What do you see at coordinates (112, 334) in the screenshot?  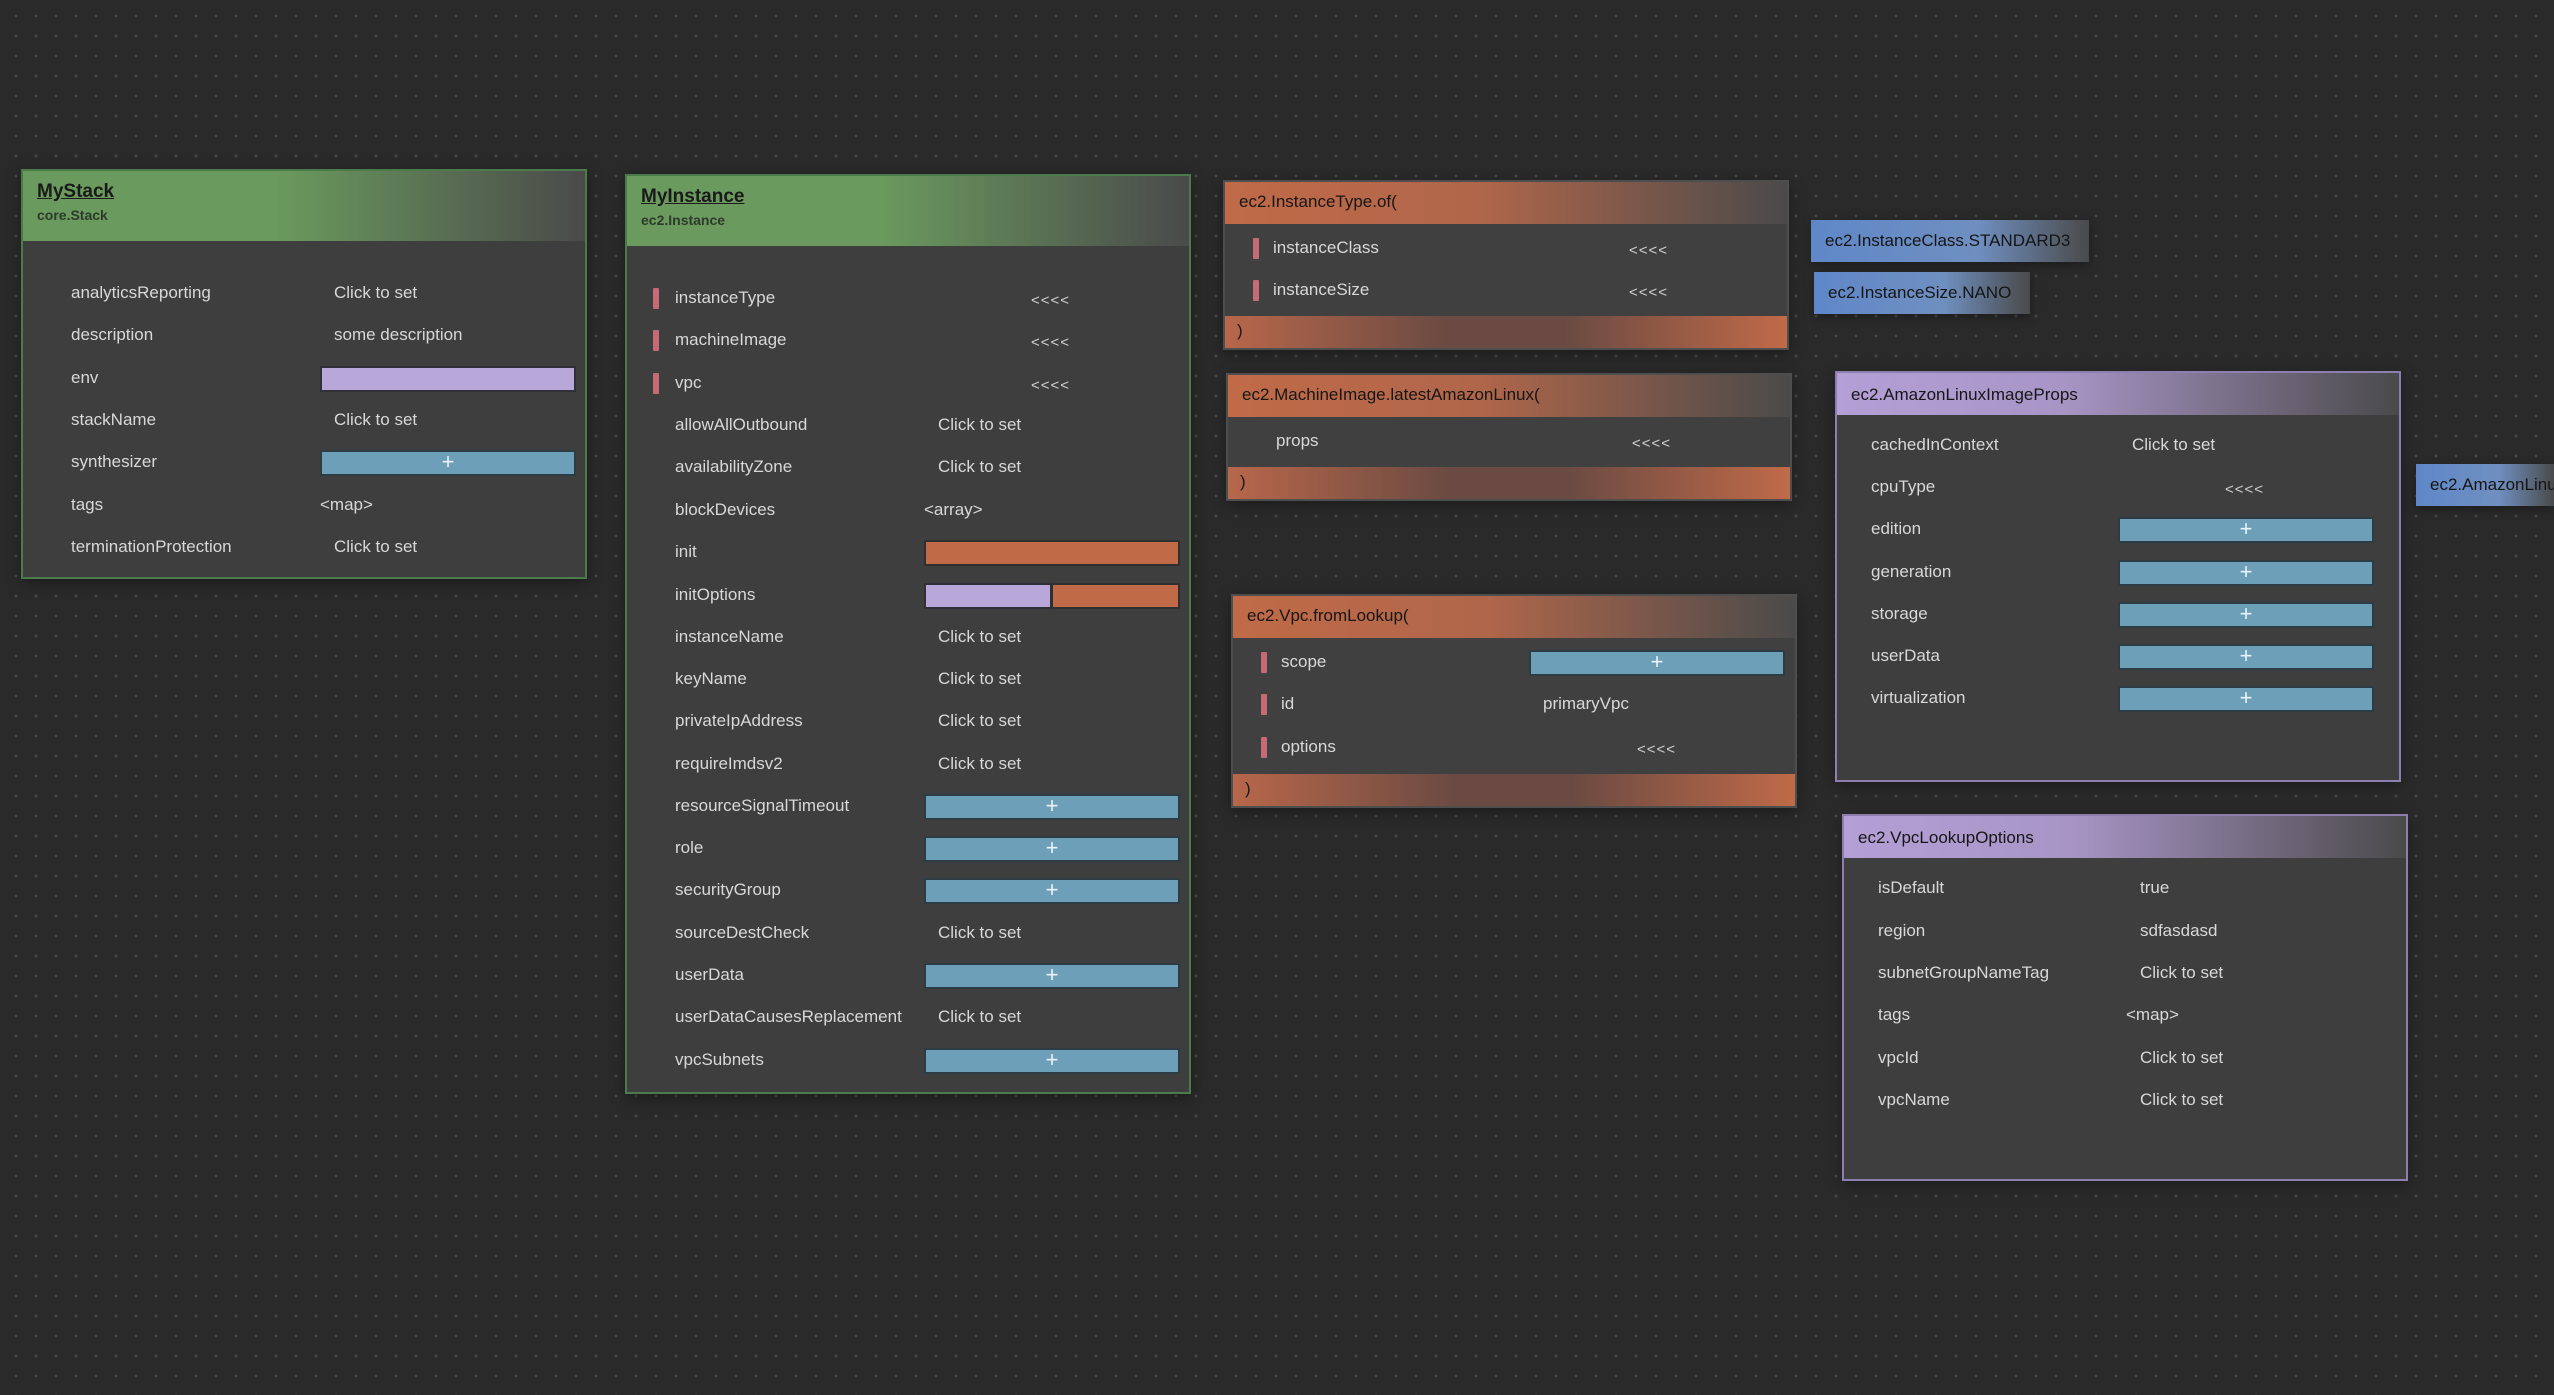 I see `prop-label: description` at bounding box center [112, 334].